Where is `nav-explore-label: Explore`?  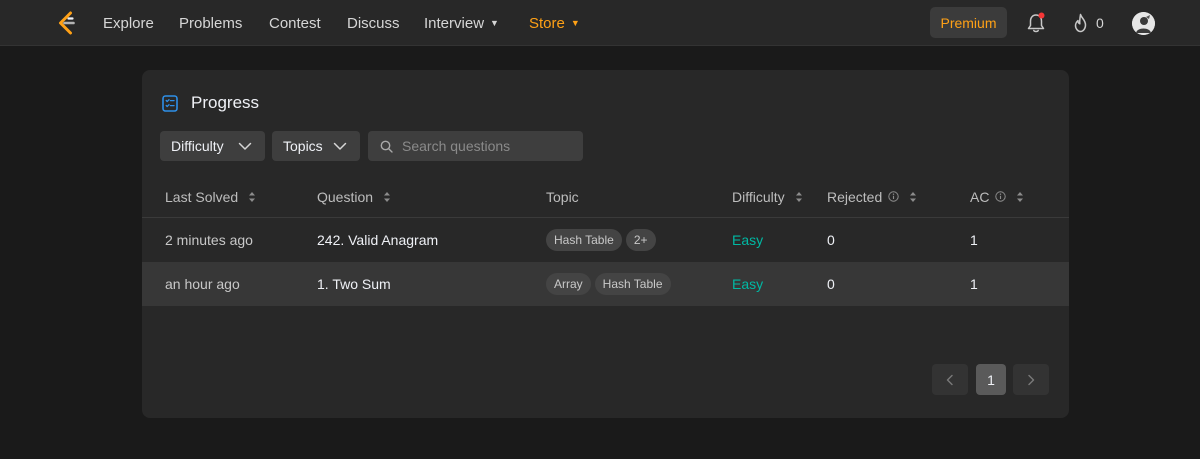
nav-explore-label: Explore is located at coordinates (128, 23).